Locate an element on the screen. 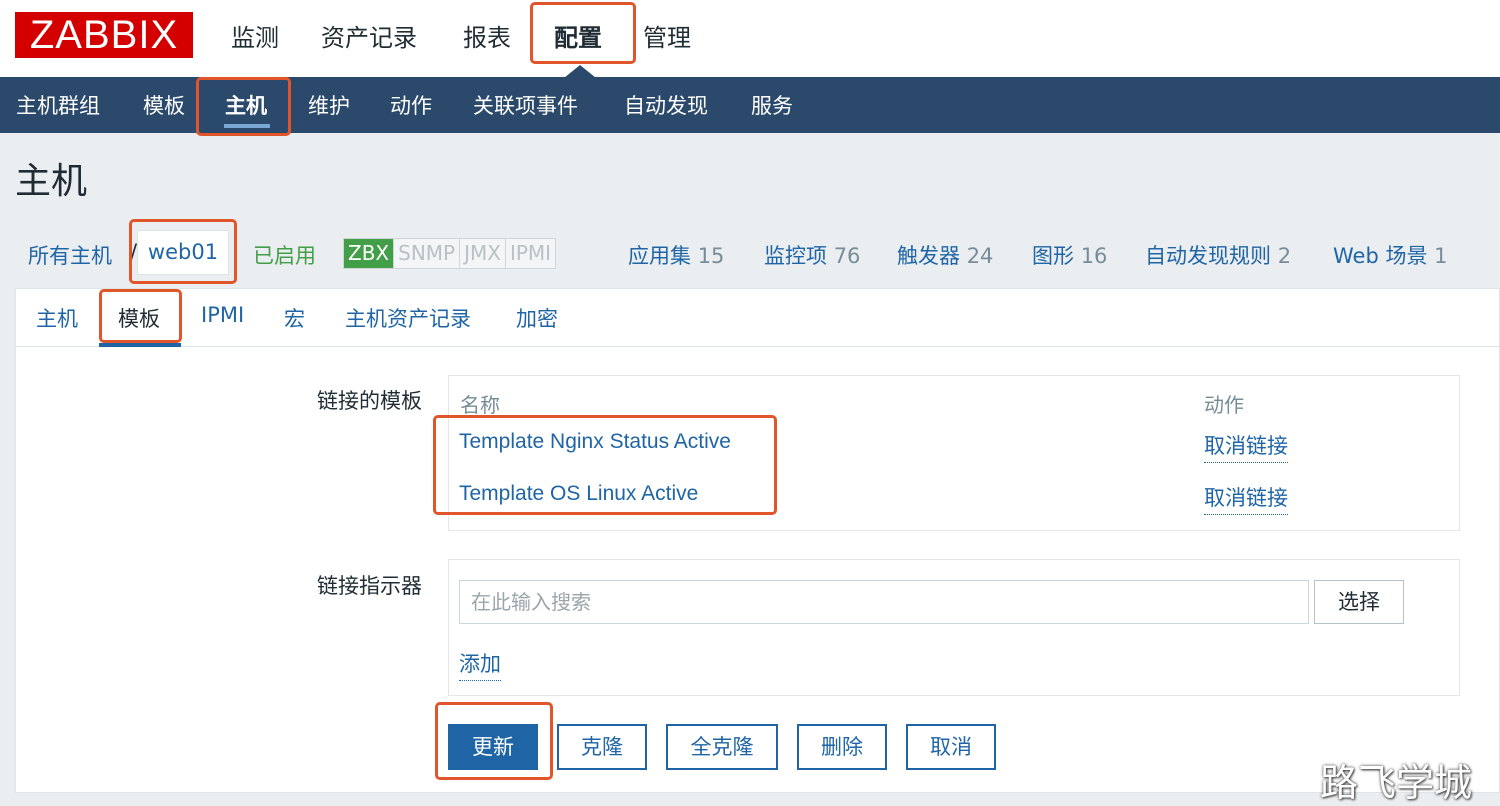 The width and height of the screenshot is (1500, 806). subnav-hosts: 主机 is located at coordinates (246, 105).